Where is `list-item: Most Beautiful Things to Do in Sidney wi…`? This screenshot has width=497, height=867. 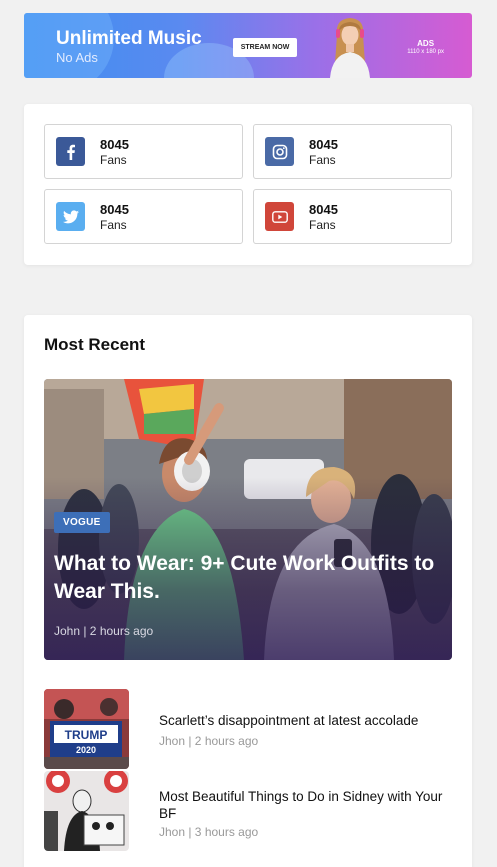 list-item: Most Beautiful Things to Do in Sidney wi… is located at coordinates (248, 811).